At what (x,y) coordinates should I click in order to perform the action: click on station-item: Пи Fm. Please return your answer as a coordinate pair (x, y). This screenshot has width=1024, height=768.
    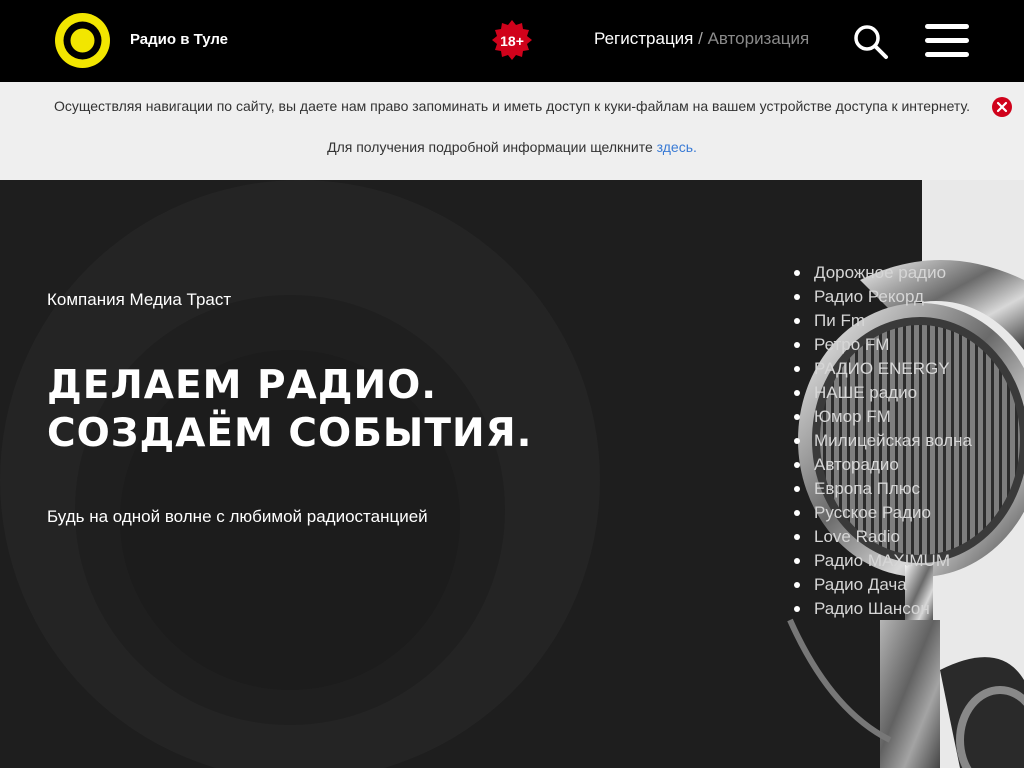
    Looking at the image, I should click on (883, 321).